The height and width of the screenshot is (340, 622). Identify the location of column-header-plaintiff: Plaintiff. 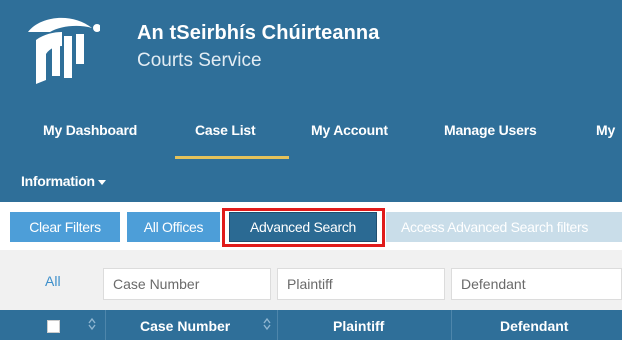
(358, 326).